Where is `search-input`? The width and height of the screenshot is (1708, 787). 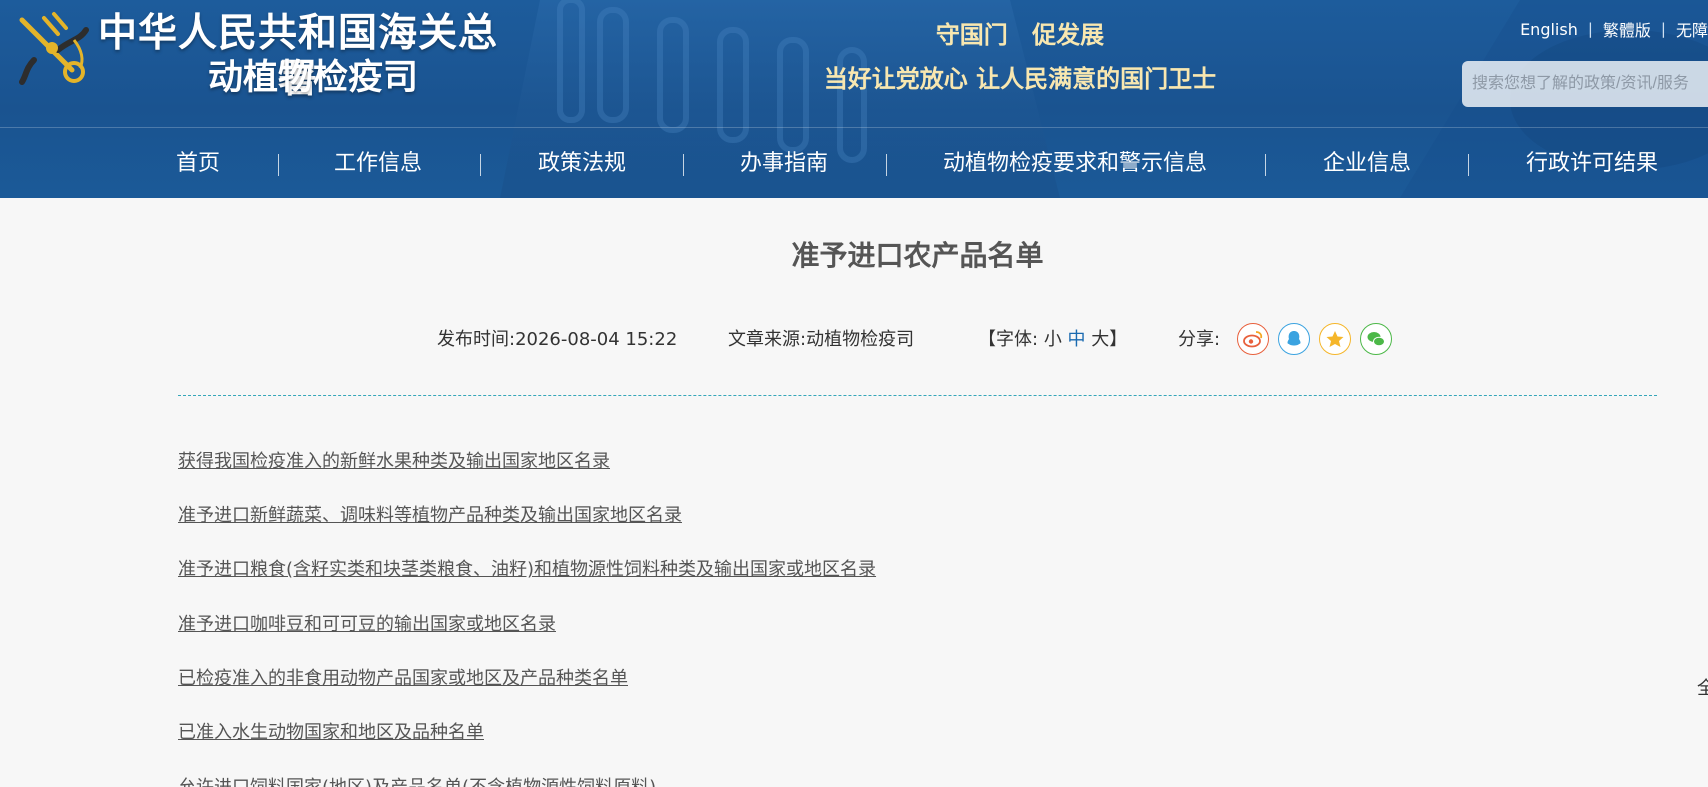
search-input is located at coordinates (1585, 84).